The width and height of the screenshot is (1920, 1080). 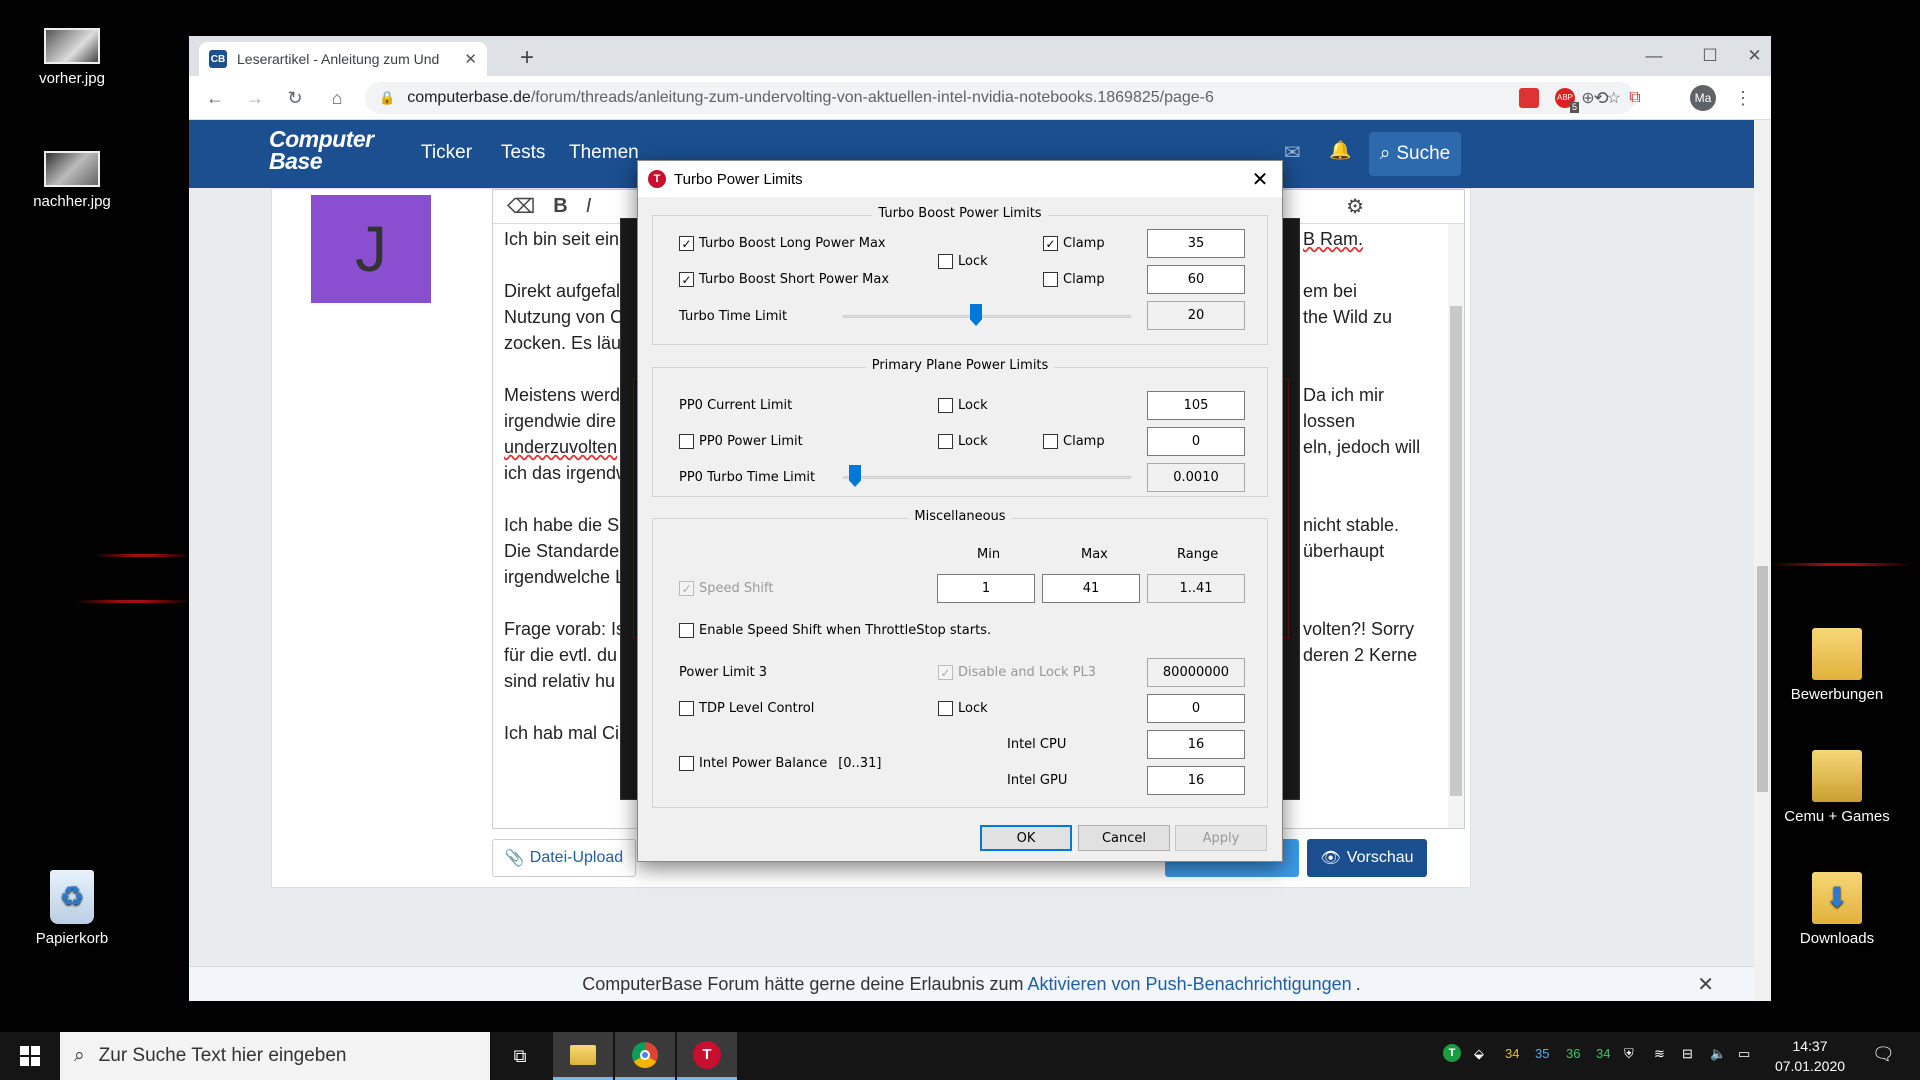 I want to click on pp0-current-input: 105, so click(x=1196, y=405).